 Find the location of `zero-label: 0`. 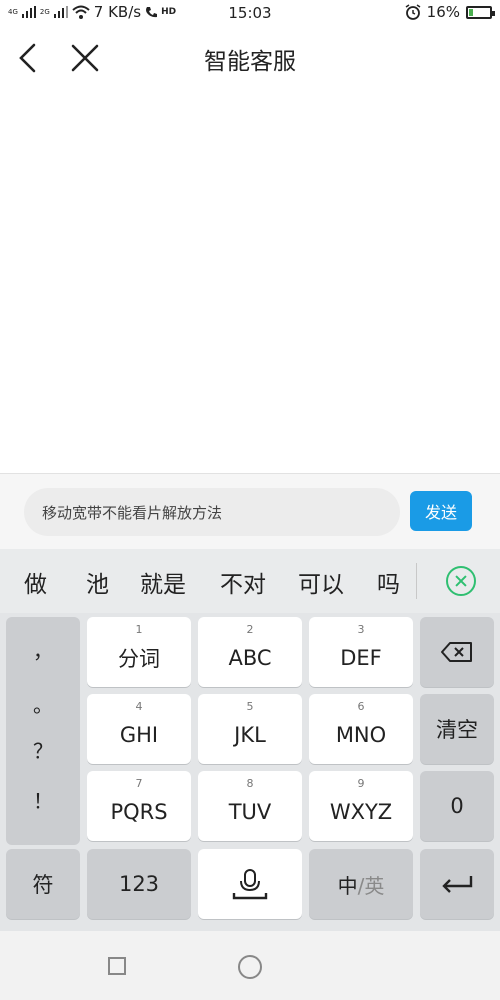

zero-label: 0 is located at coordinates (457, 806).